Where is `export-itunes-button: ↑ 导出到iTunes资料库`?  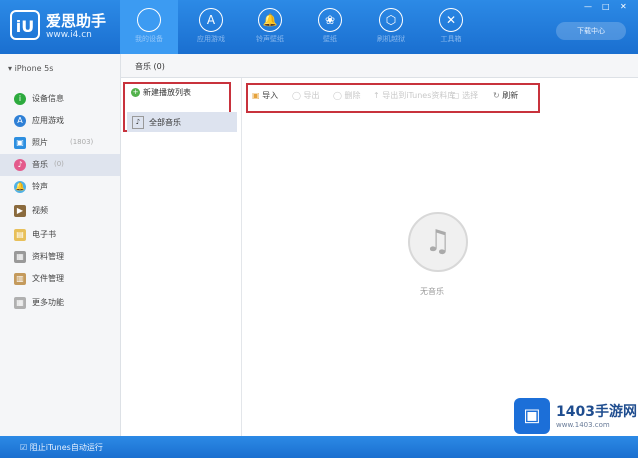
export-itunes-button: ↑ 导出到iTunes资料库 is located at coordinates (414, 95).